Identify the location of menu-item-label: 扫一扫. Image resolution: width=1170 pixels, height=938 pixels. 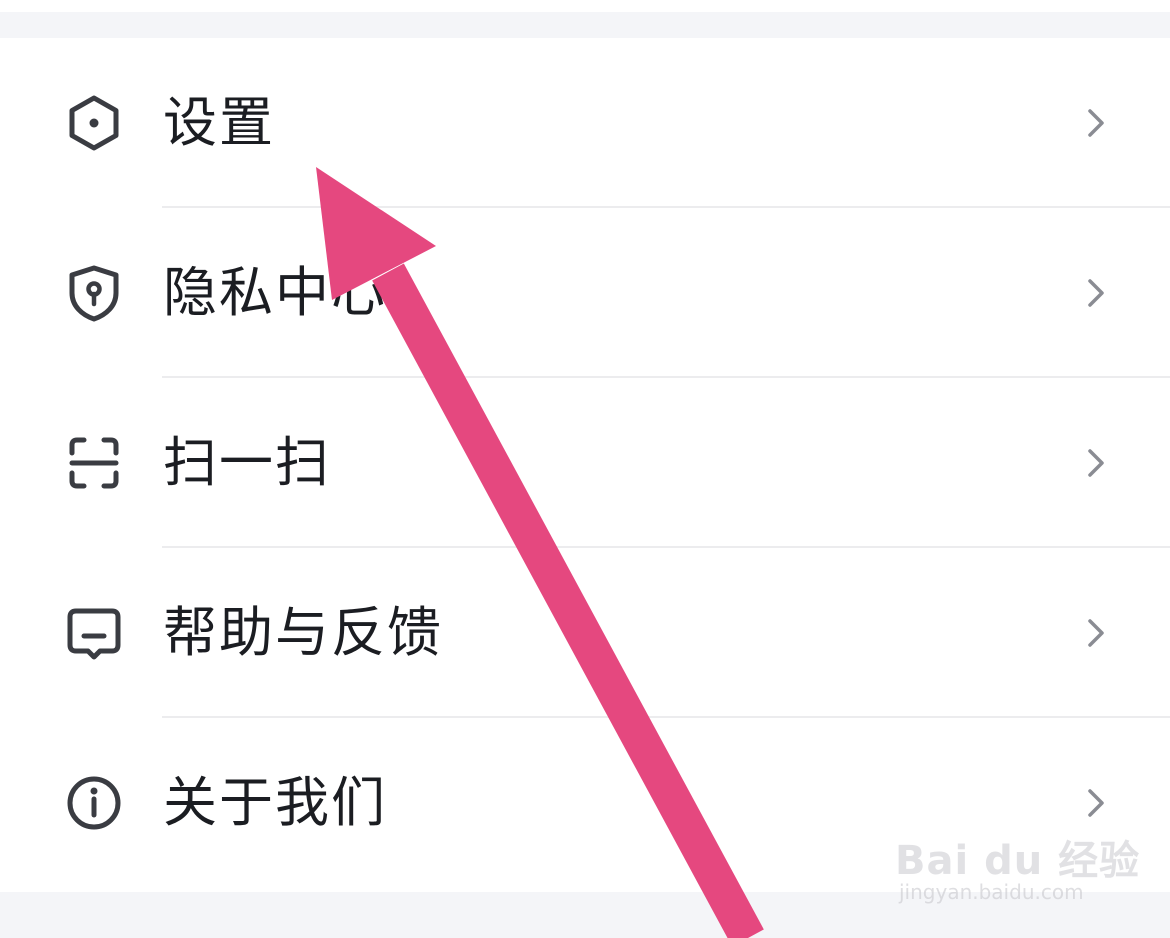
(247, 462).